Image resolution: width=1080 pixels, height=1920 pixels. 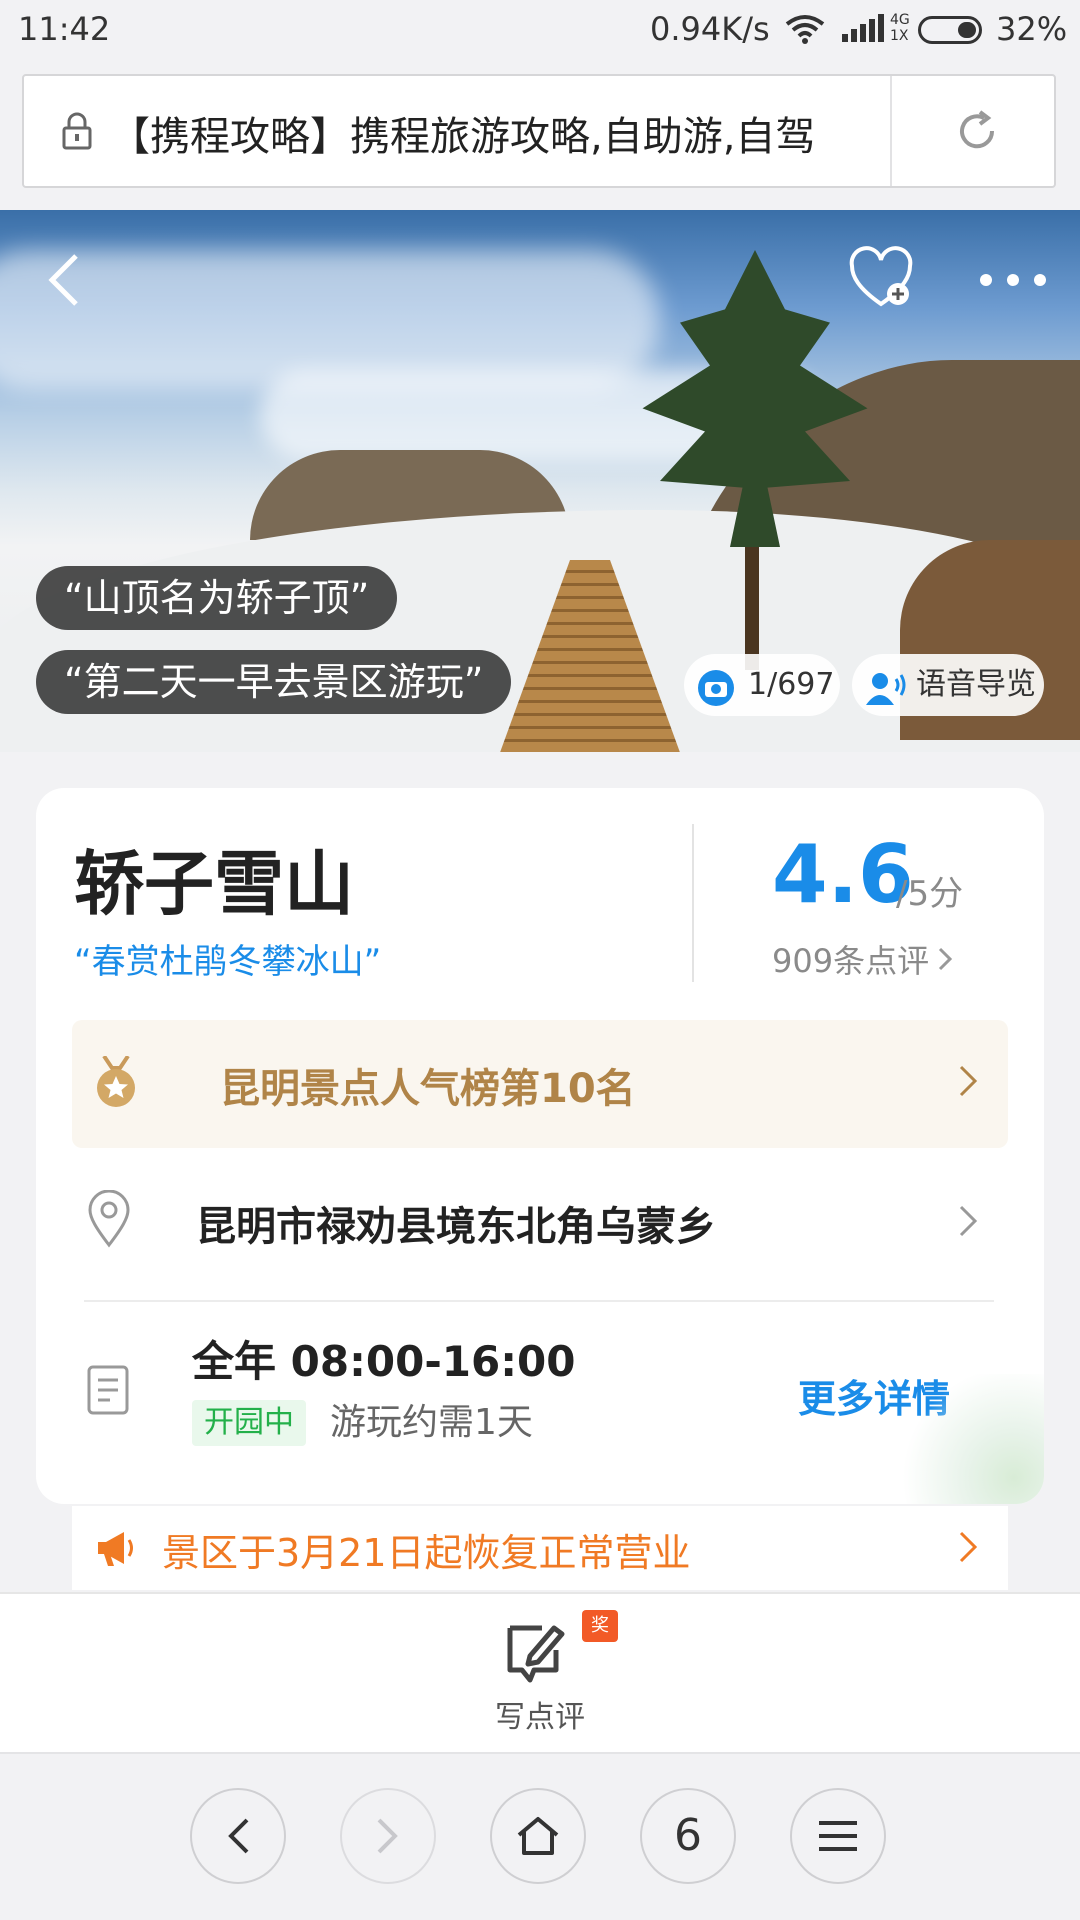 What do you see at coordinates (886, 698) in the screenshot?
I see `audio-guide-icon` at bounding box center [886, 698].